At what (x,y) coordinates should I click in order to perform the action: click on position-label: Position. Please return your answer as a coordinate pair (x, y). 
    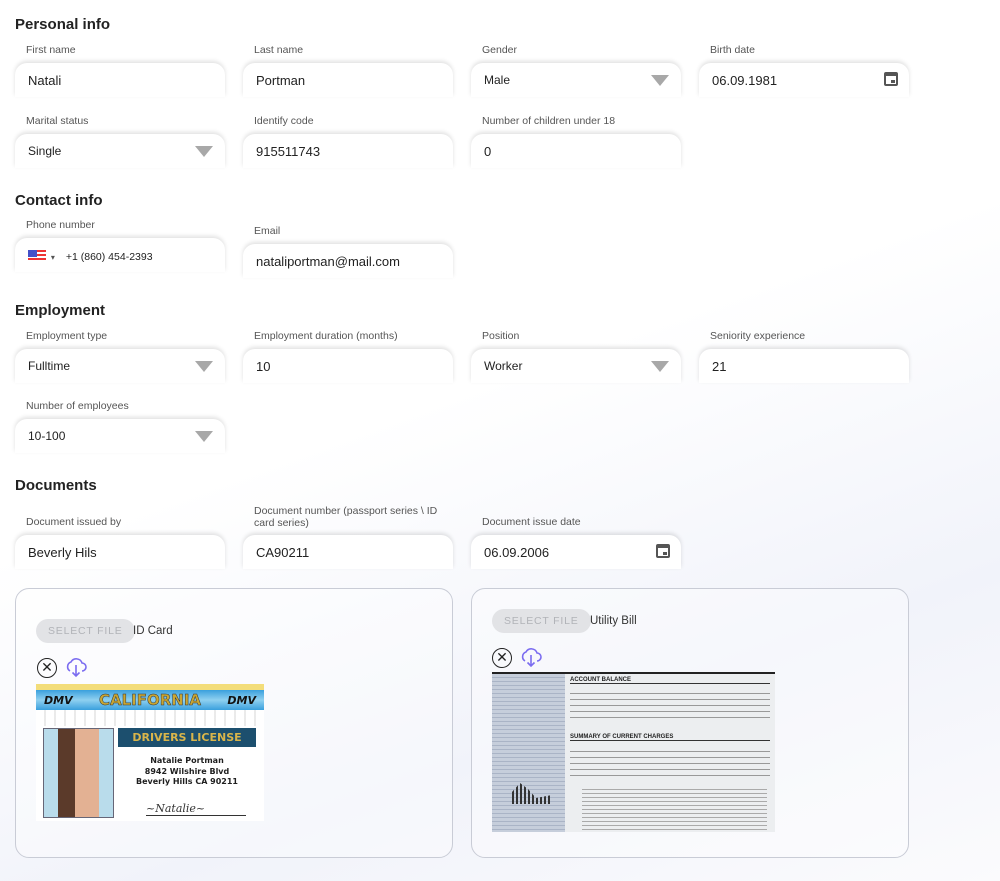
    Looking at the image, I should click on (501, 336).